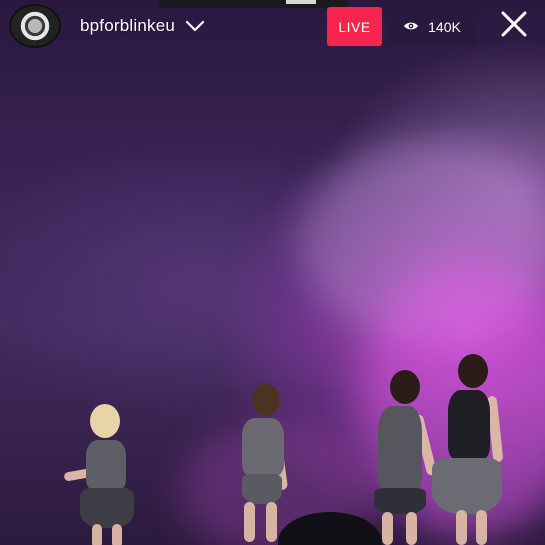  I want to click on close-icon, so click(514, 26).